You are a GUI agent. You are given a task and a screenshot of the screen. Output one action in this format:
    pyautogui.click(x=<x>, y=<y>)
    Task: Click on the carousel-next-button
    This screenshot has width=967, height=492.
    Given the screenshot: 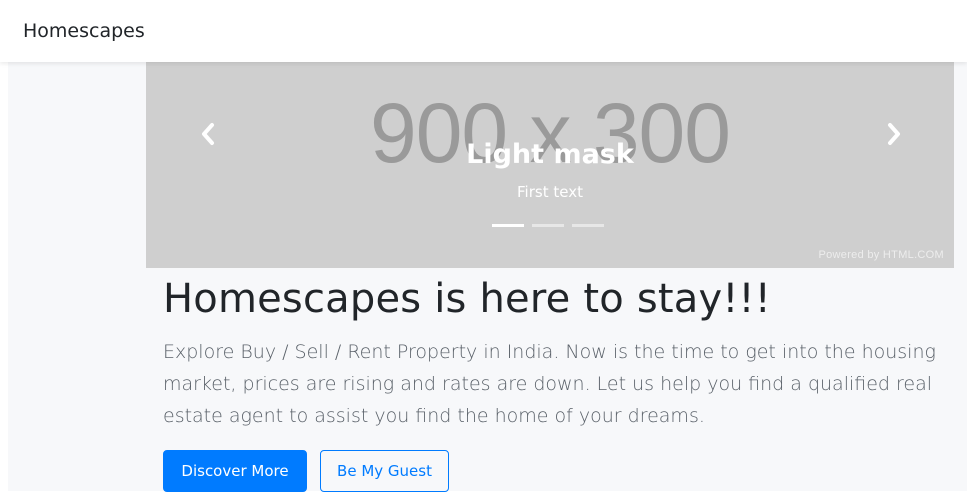 What is the action you would take?
    pyautogui.click(x=894, y=134)
    